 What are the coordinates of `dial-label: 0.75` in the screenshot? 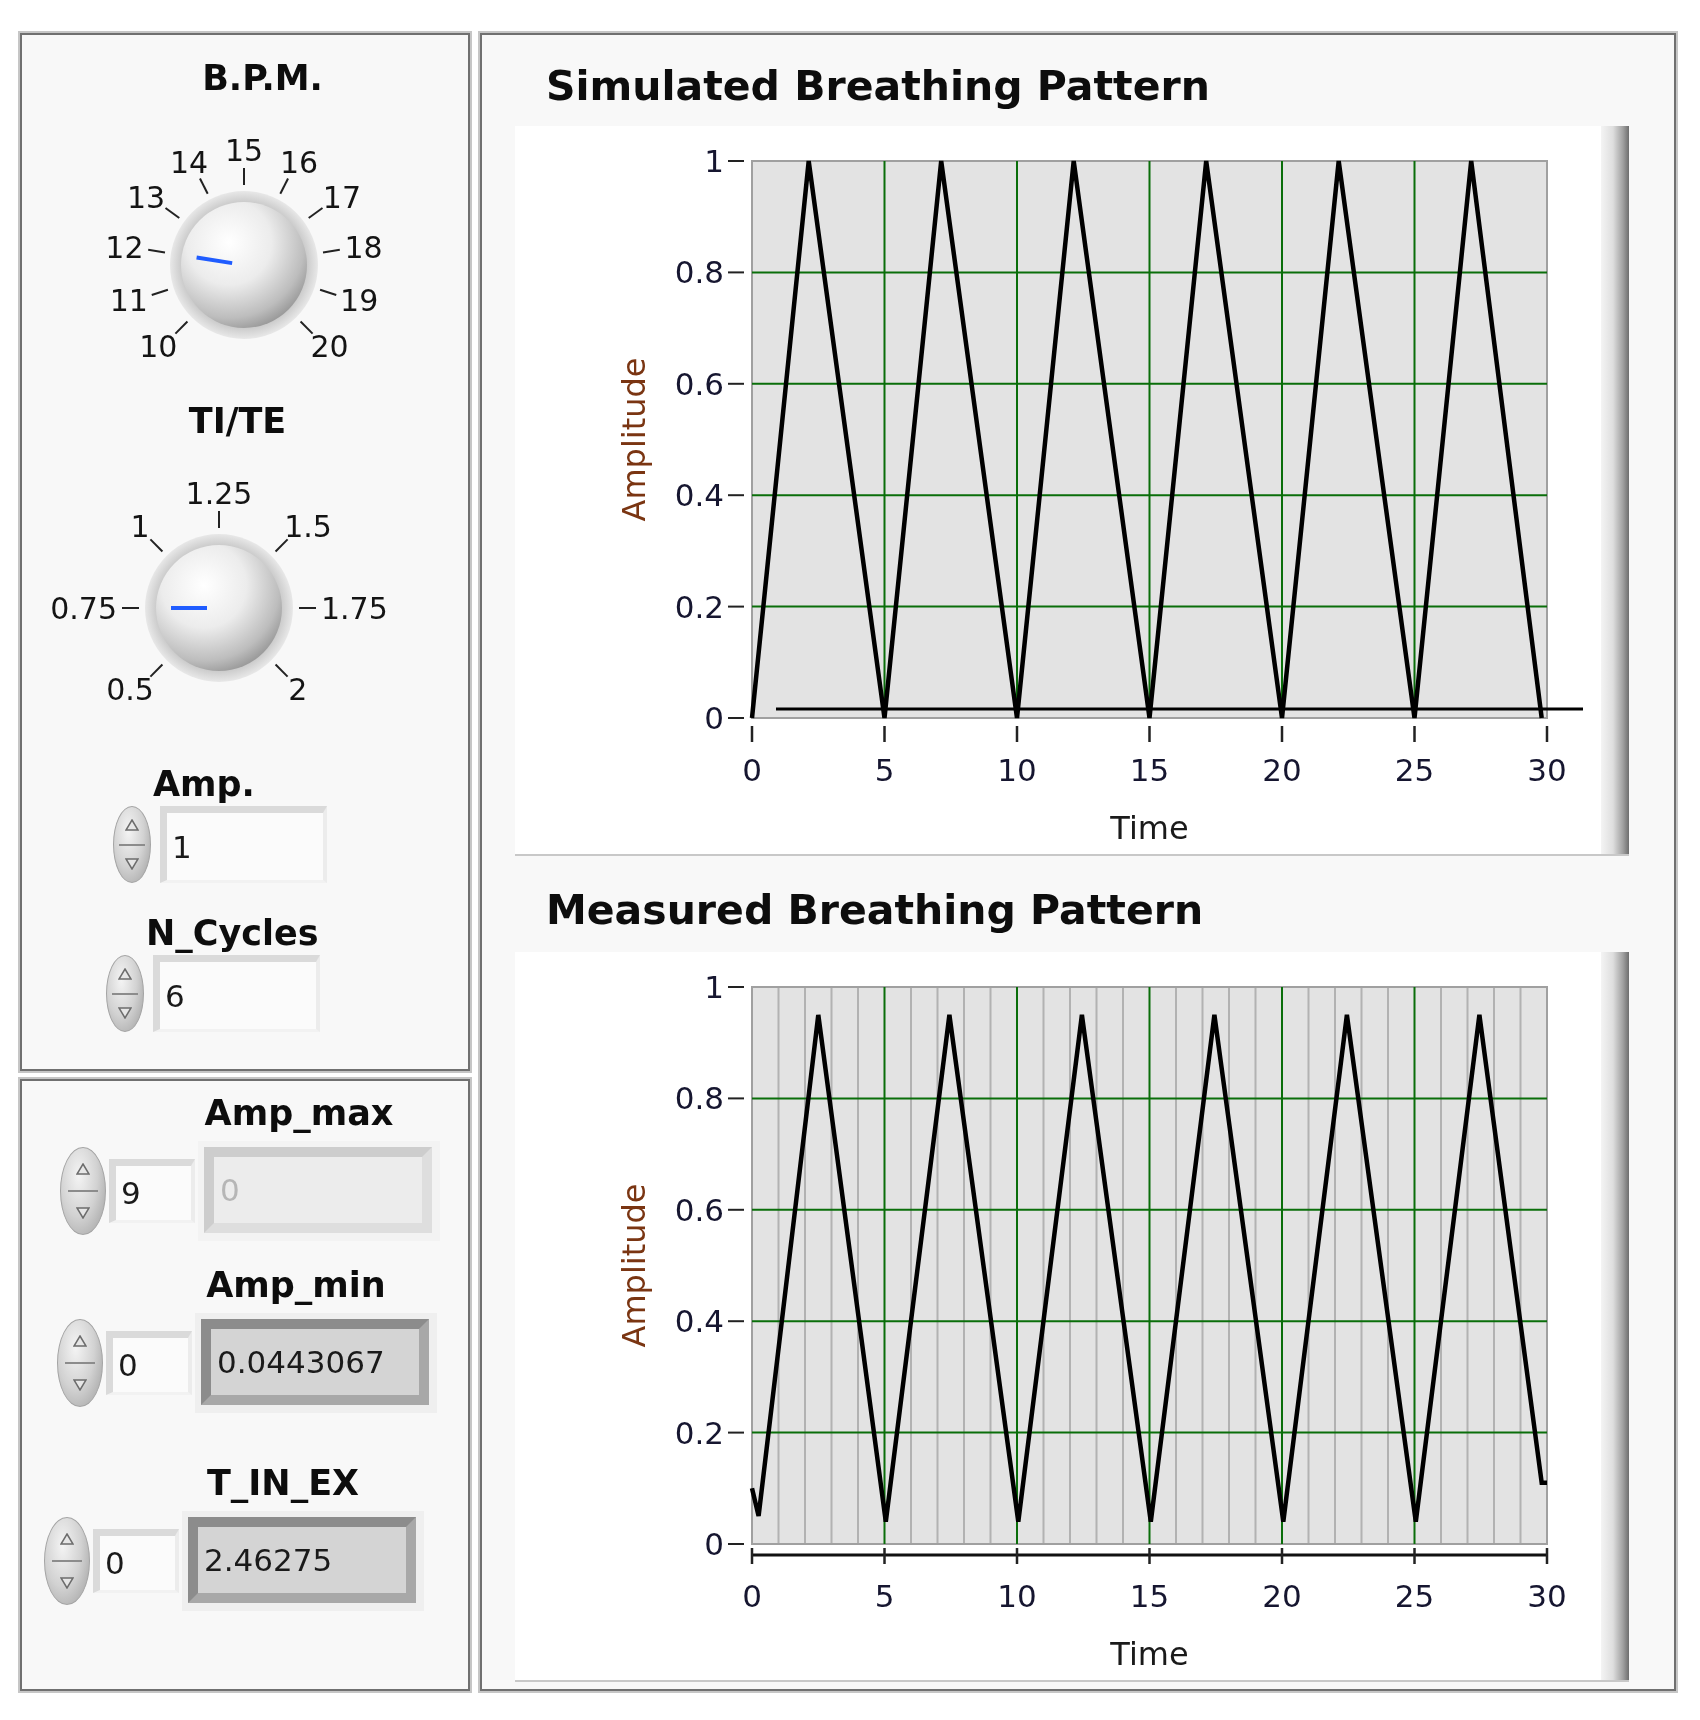 It's located at (83, 608).